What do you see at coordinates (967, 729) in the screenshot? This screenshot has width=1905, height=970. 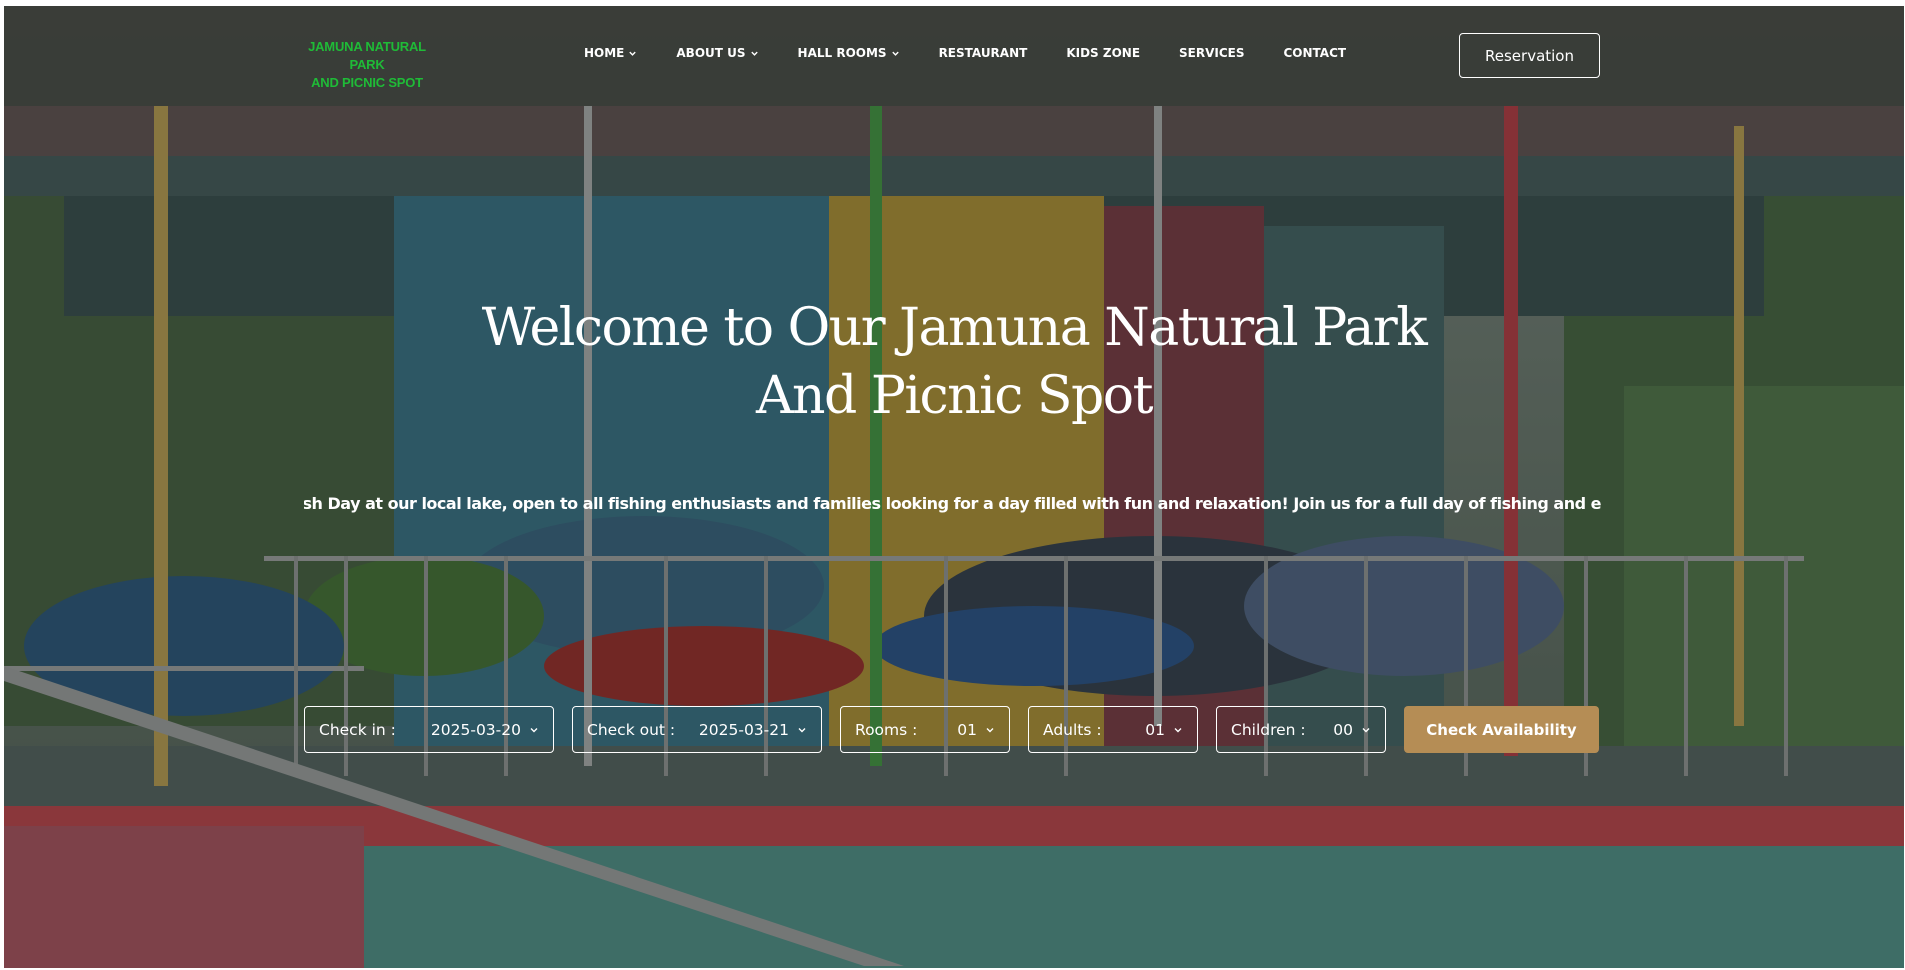 I see `rooms-value: 01` at bounding box center [967, 729].